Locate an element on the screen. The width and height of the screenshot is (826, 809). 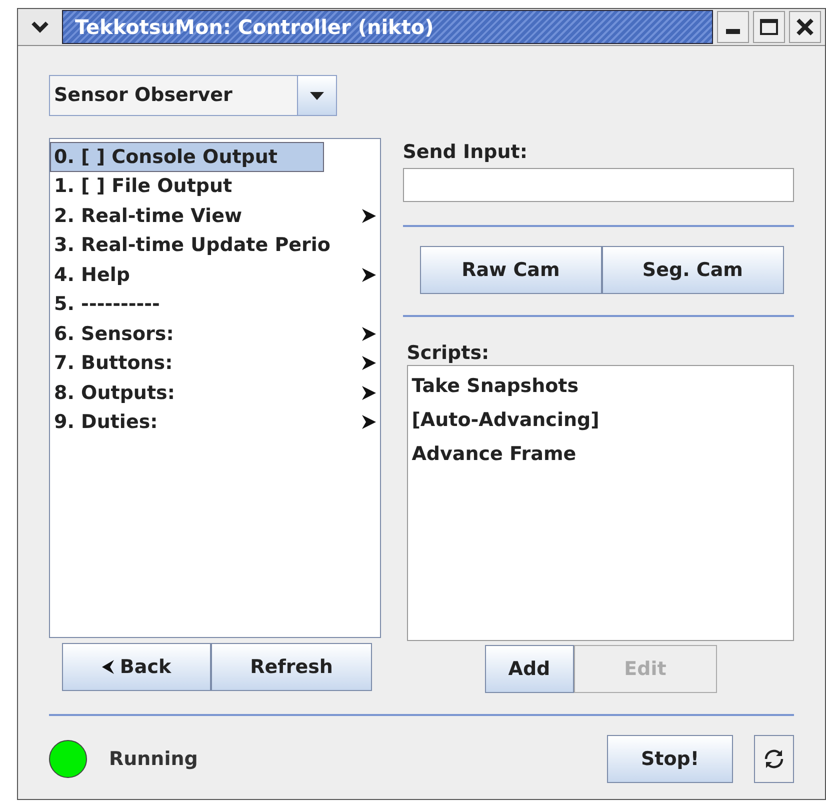
menu-item: 2. Real-time View is located at coordinates (206, 215).